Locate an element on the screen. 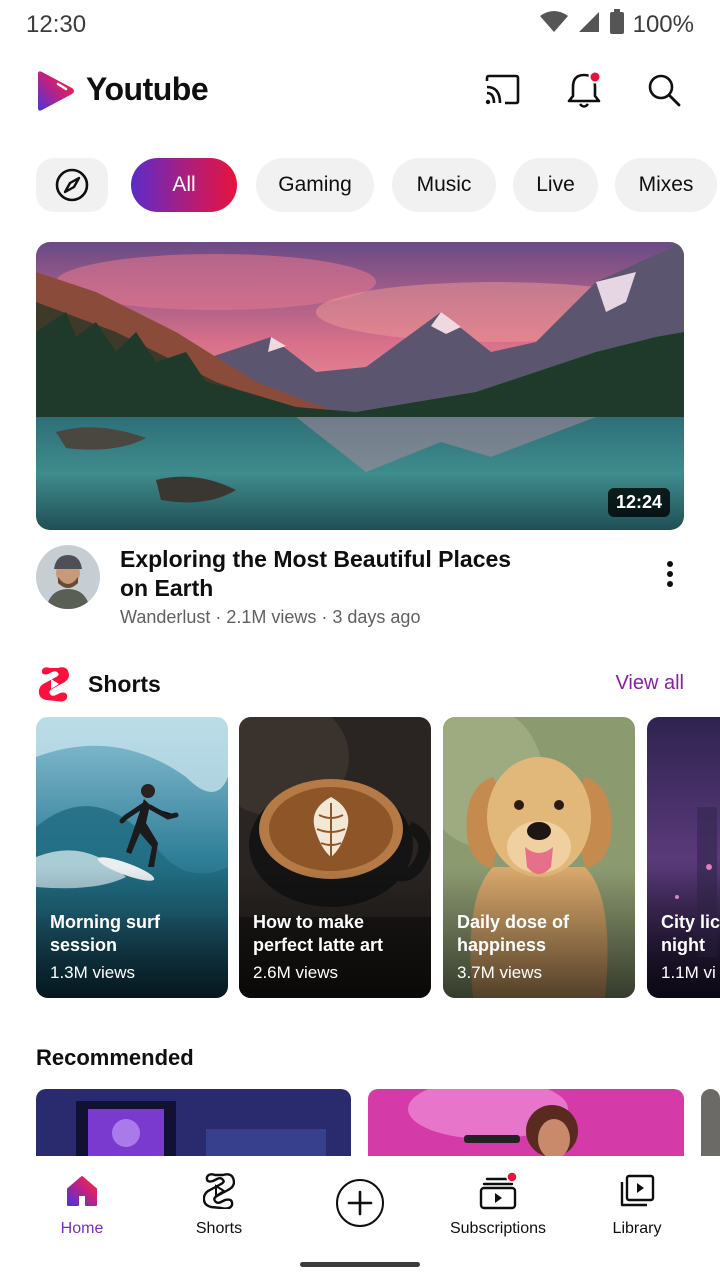 The width and height of the screenshot is (720, 1280). shorts-icon is located at coordinates (219, 1191).